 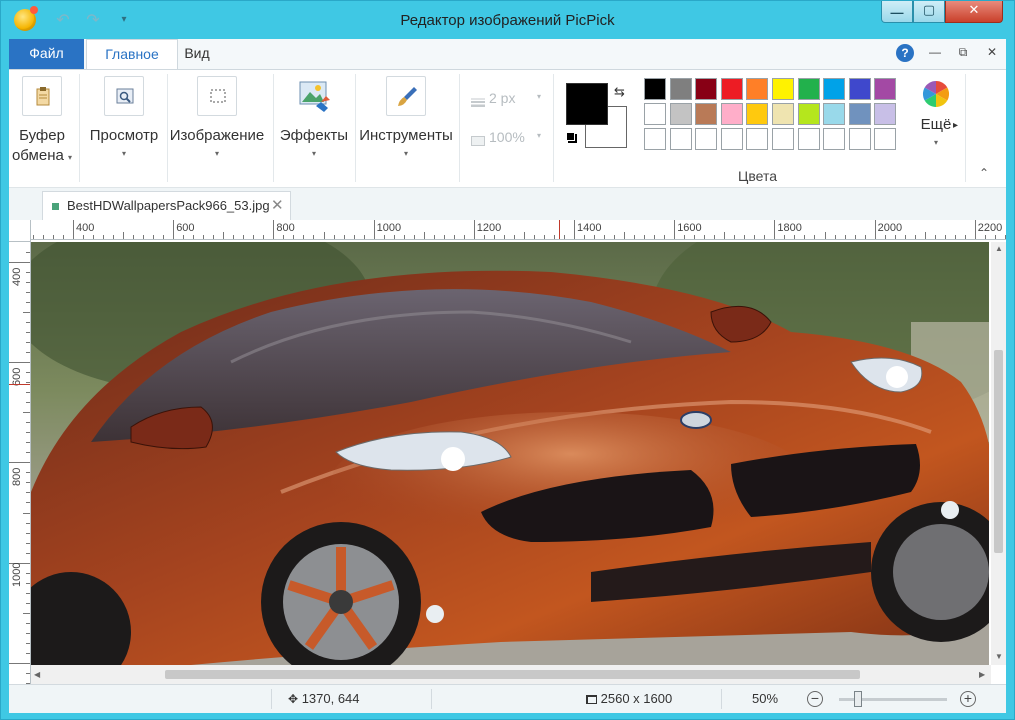 I want to click on close-tab-icon: ✕, so click(x=277, y=205).